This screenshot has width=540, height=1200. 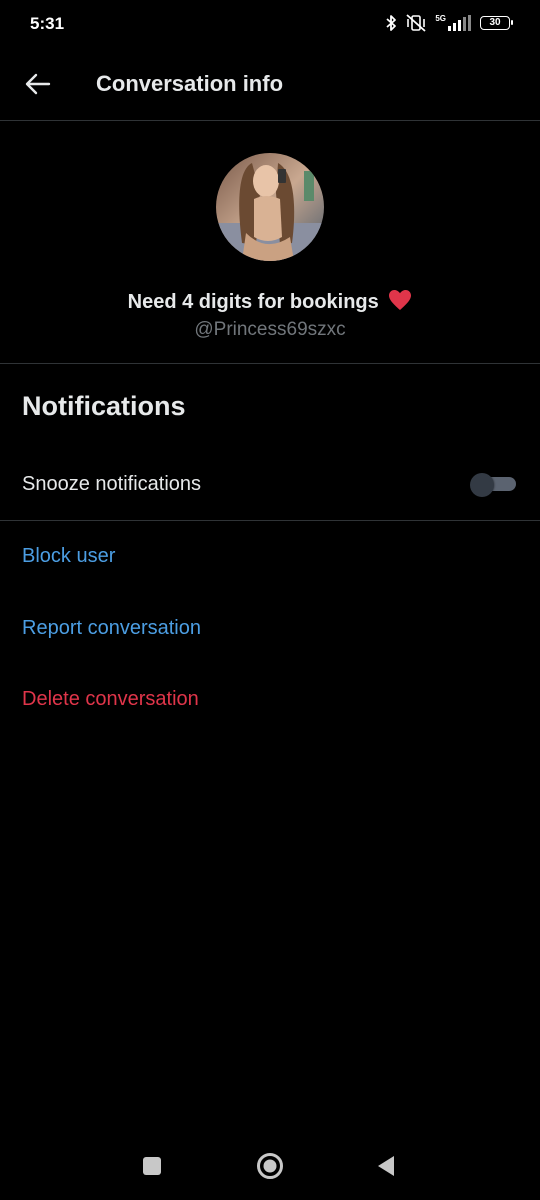 I want to click on home-button, so click(x=270, y=1166).